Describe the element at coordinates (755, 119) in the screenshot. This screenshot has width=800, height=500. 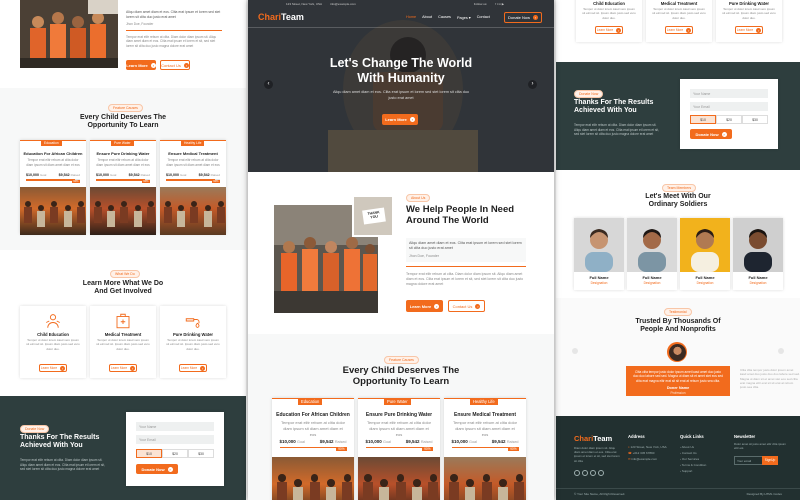
I see `amount-30-option-right: $30` at that location.